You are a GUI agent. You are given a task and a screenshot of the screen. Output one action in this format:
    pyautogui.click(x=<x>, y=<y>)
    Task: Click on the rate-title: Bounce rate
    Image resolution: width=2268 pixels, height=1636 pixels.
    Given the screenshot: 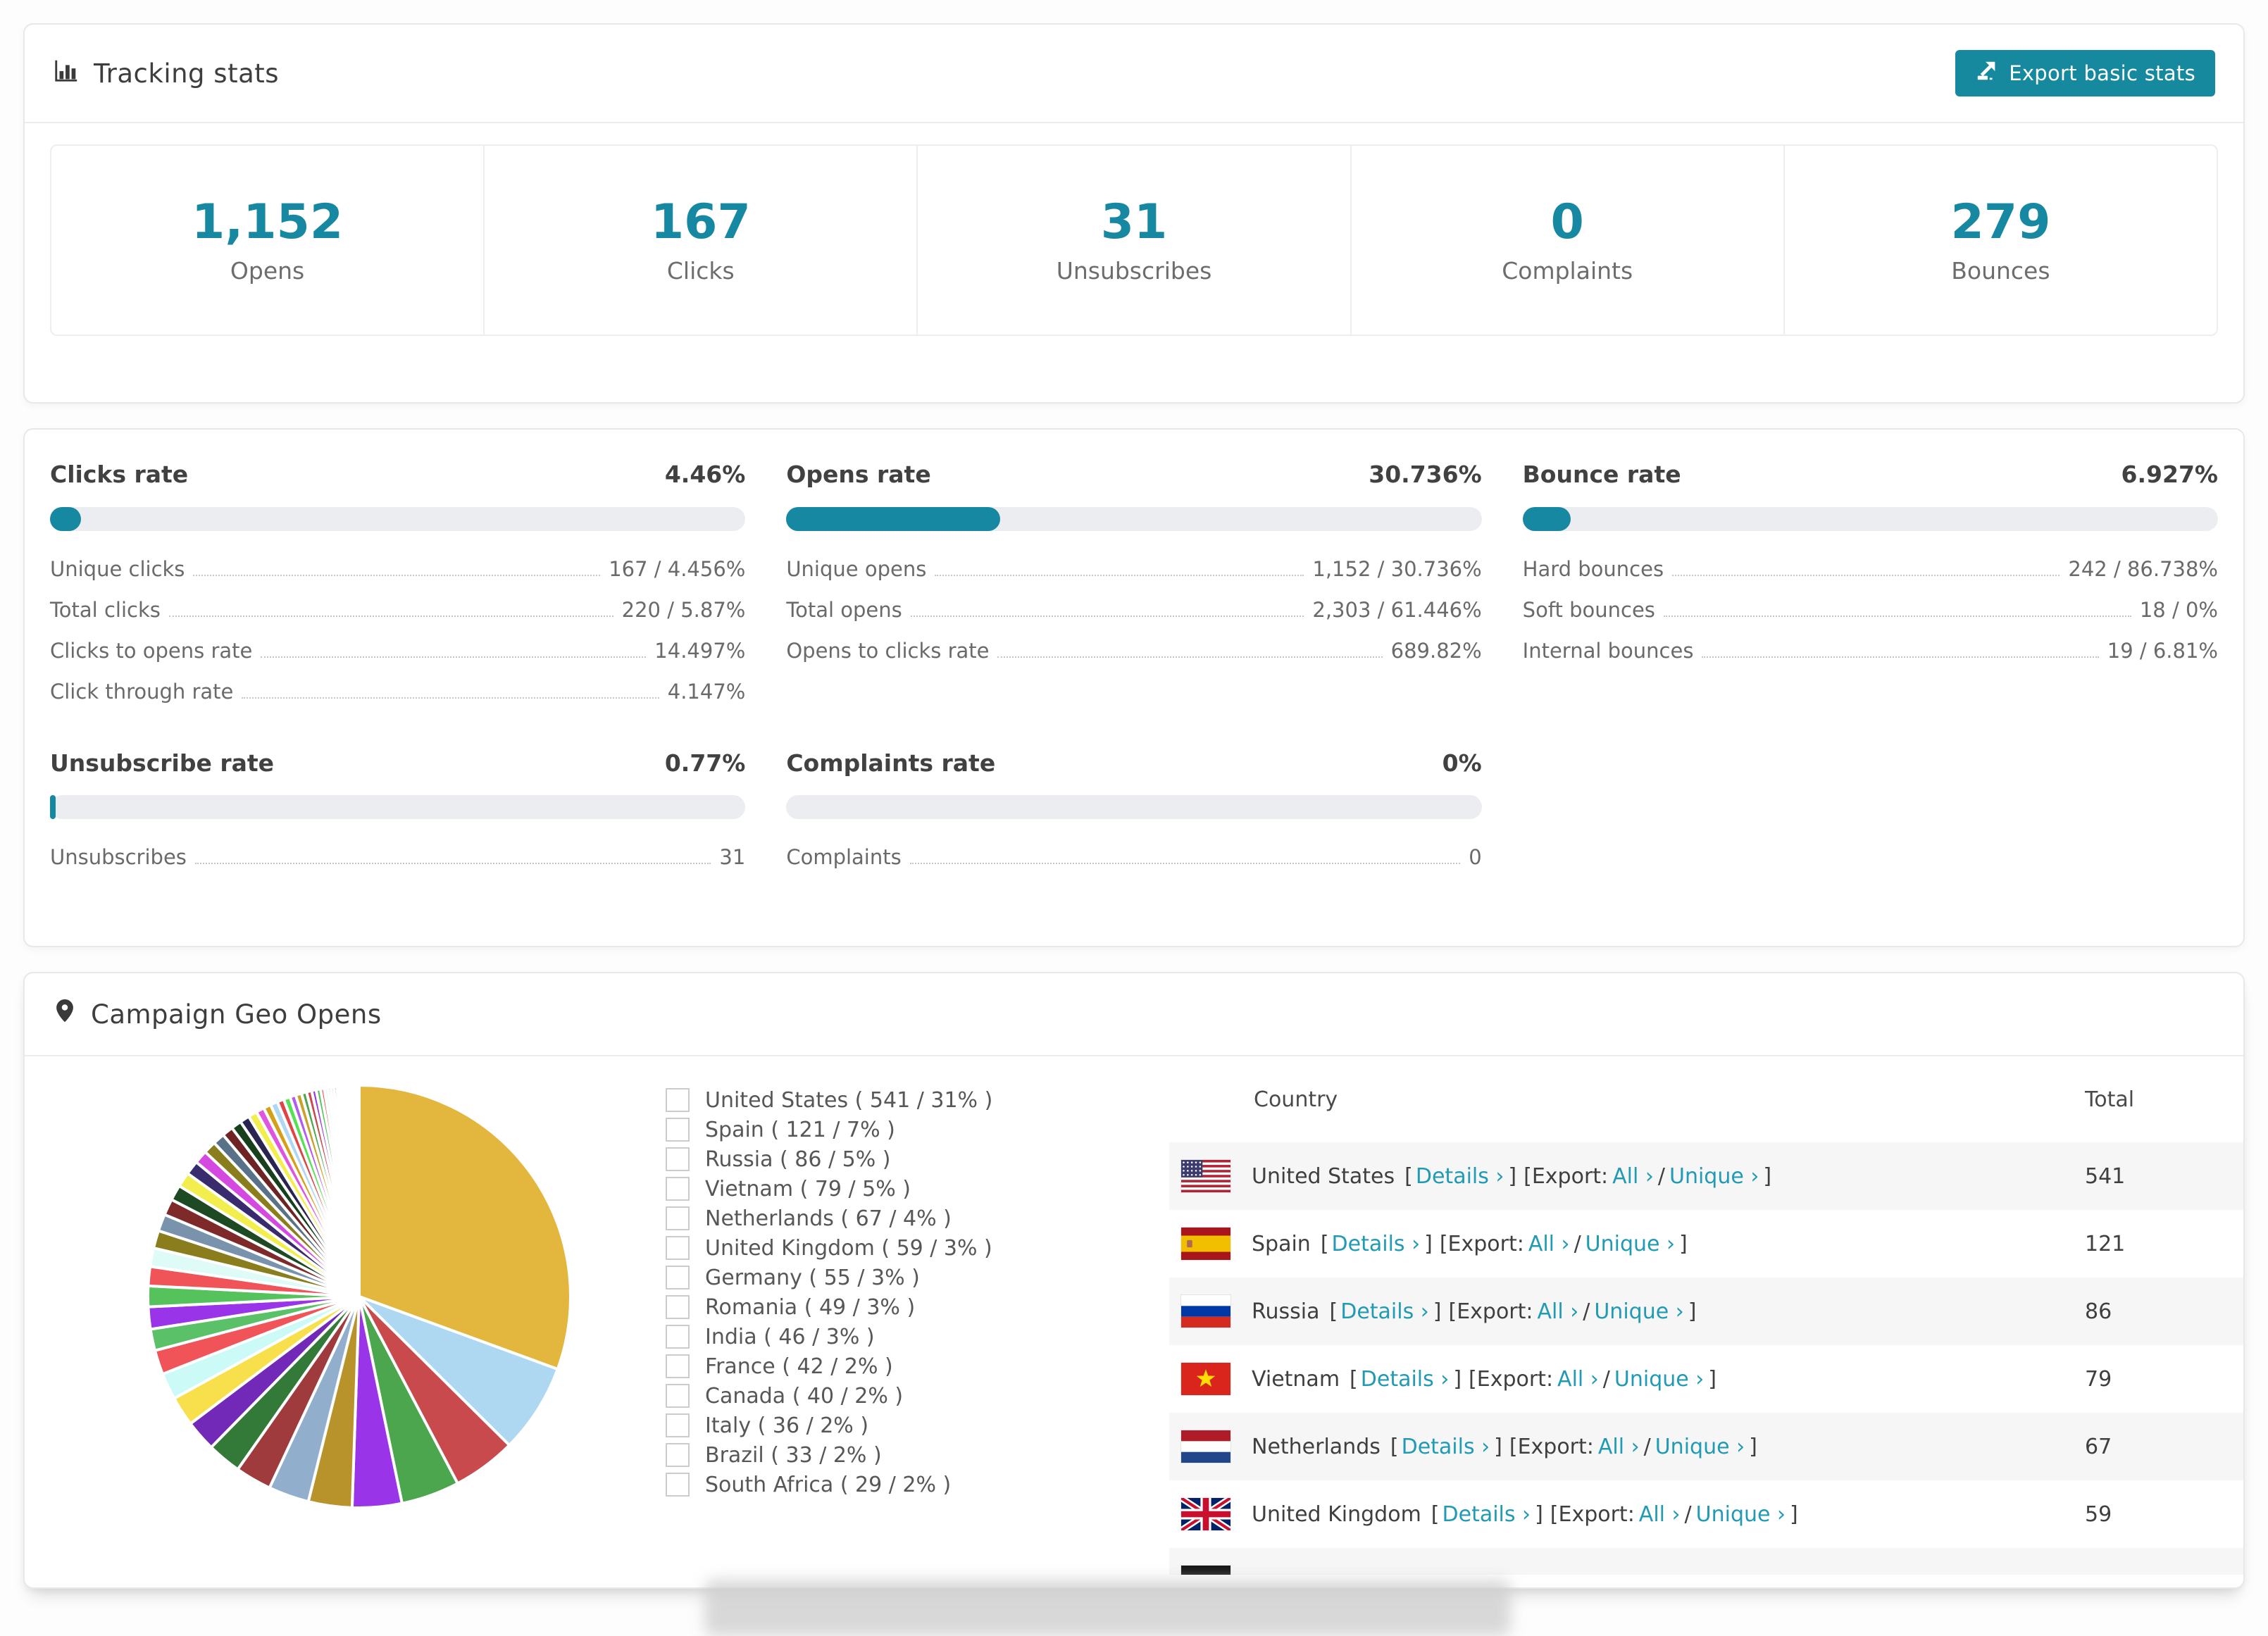 What is the action you would take?
    pyautogui.click(x=1602, y=474)
    